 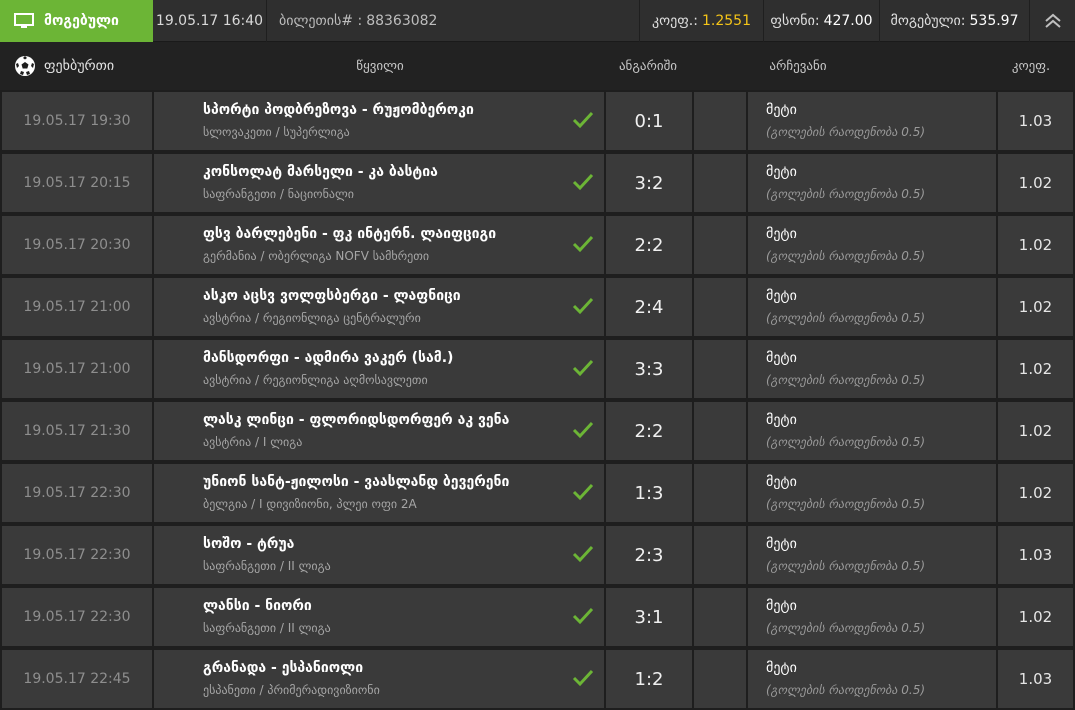 What do you see at coordinates (928, 21) in the screenshot?
I see `winnings-label: მოგებული:` at bounding box center [928, 21].